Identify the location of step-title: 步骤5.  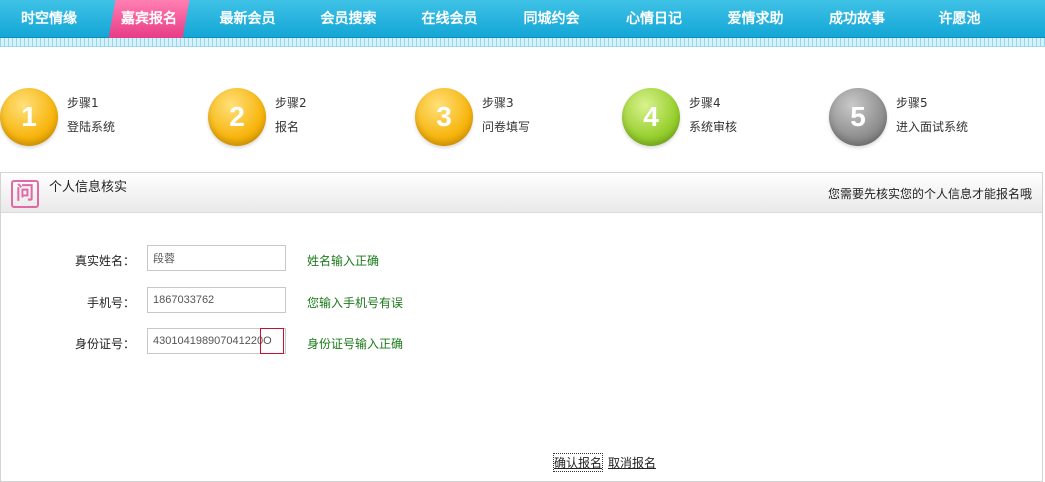
(912, 103).